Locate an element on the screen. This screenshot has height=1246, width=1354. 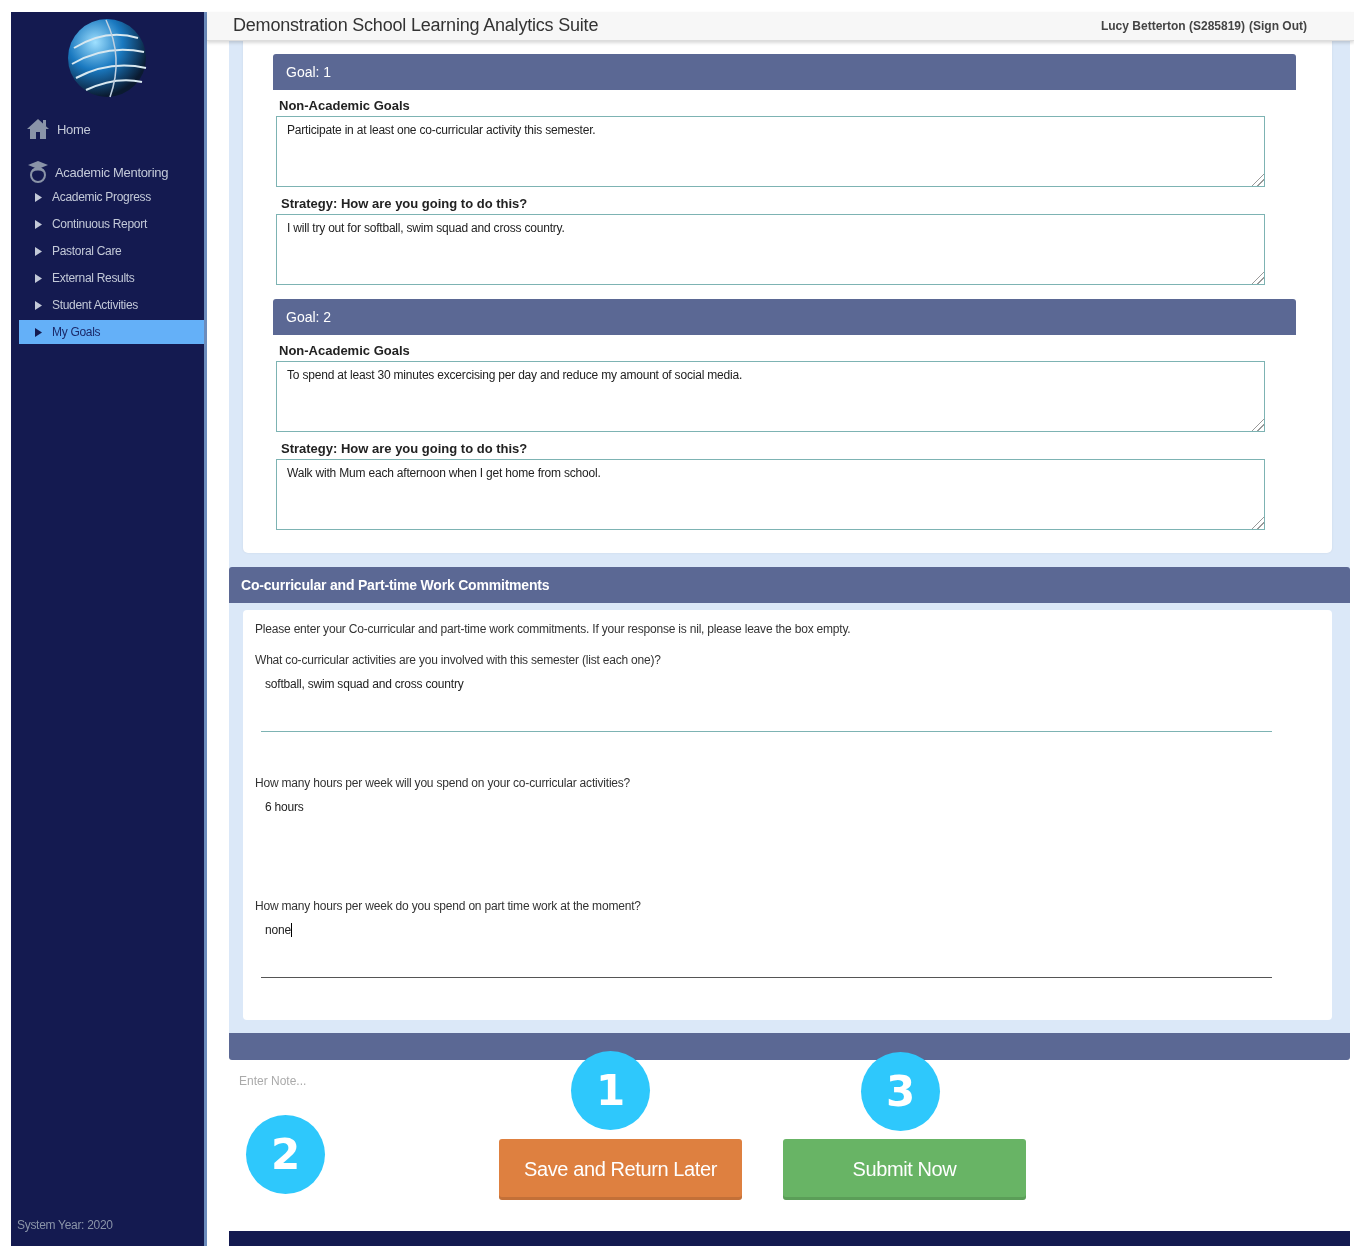
question-label: How many hours per week do you spend on part time work at the moment? is located at coordinates (448, 905).